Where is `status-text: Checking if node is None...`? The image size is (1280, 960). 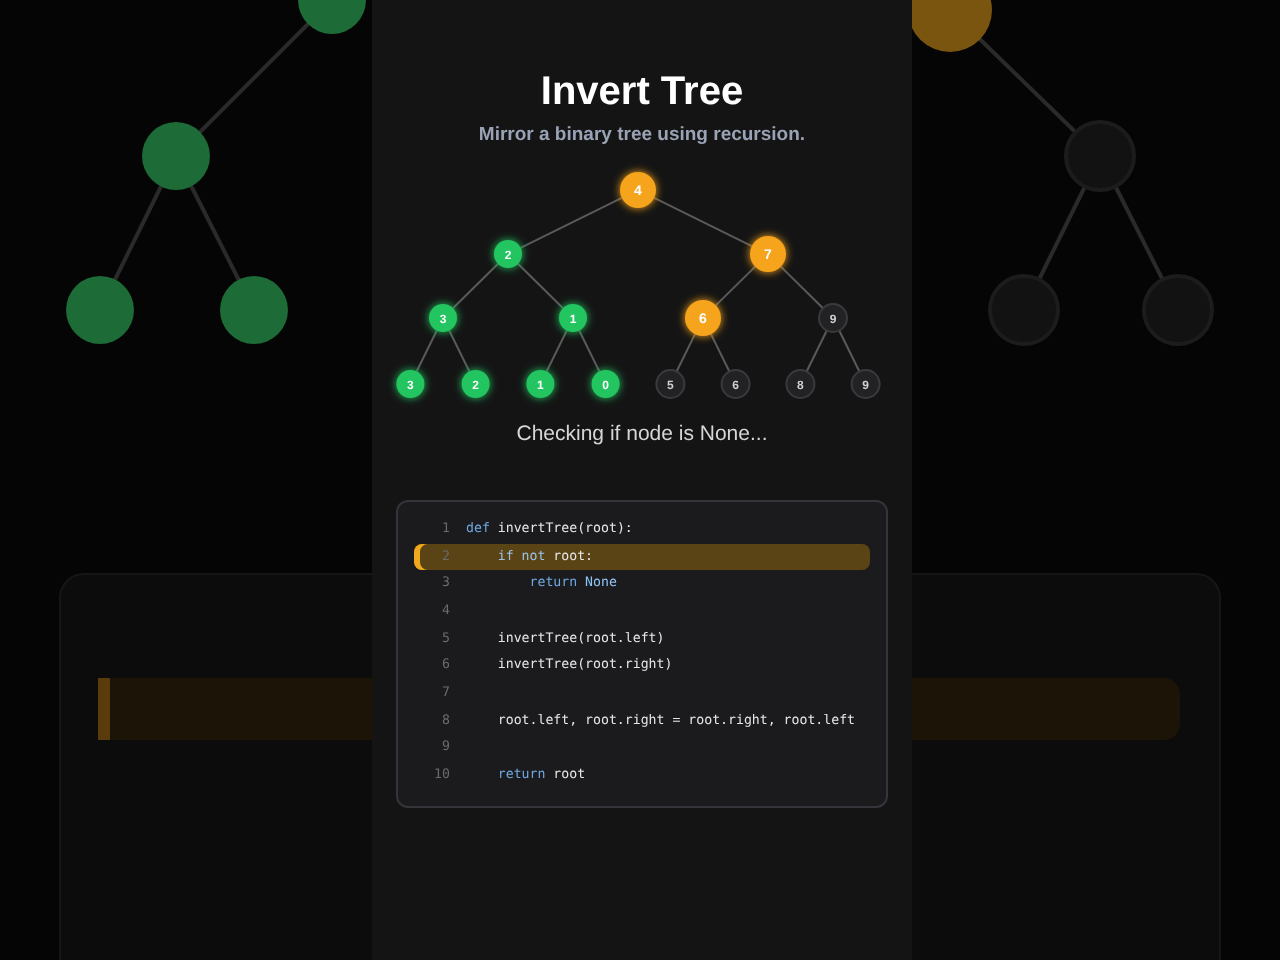 status-text: Checking if node is None... is located at coordinates (642, 434).